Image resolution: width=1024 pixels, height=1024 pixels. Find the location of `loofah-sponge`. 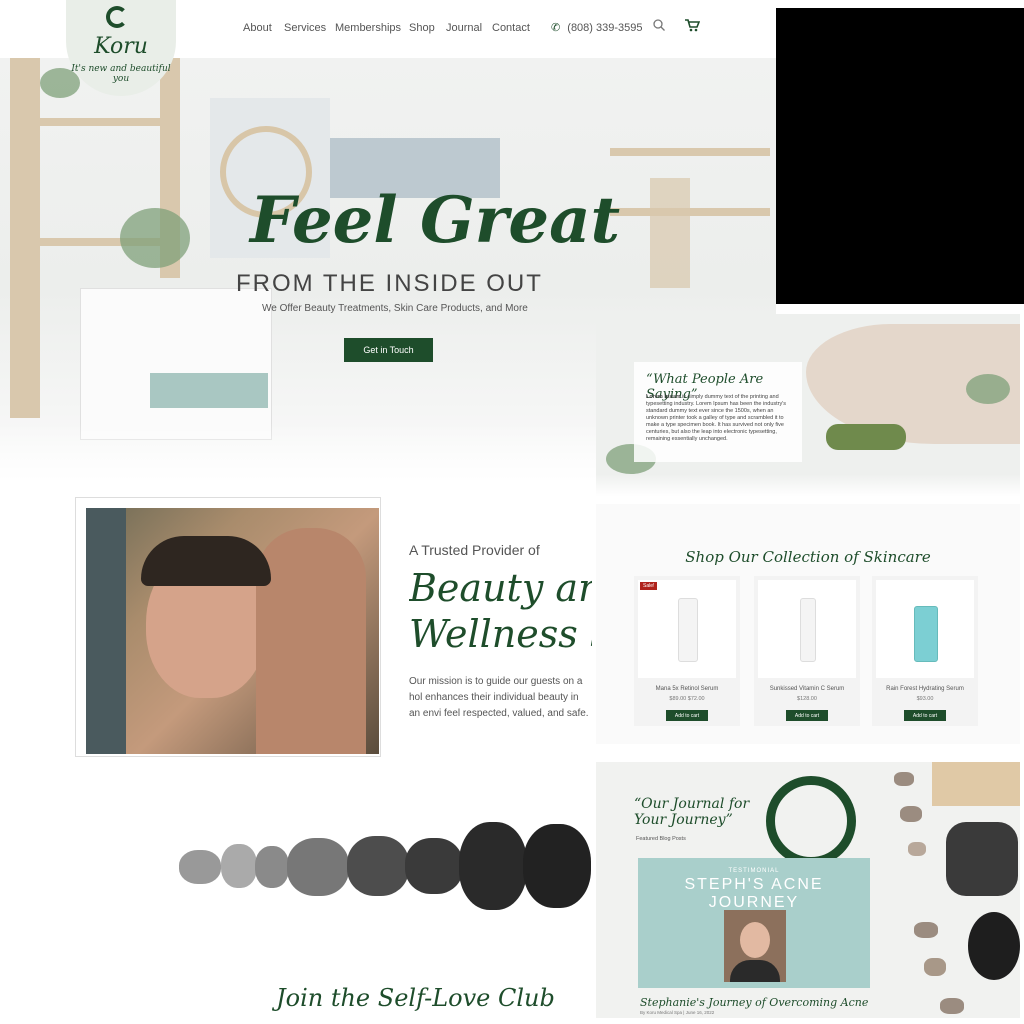

loofah-sponge is located at coordinates (976, 784).